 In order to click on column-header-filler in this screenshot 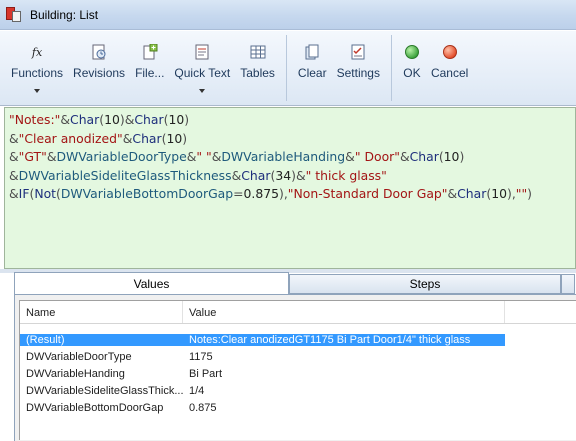, I will do `click(540, 312)`.